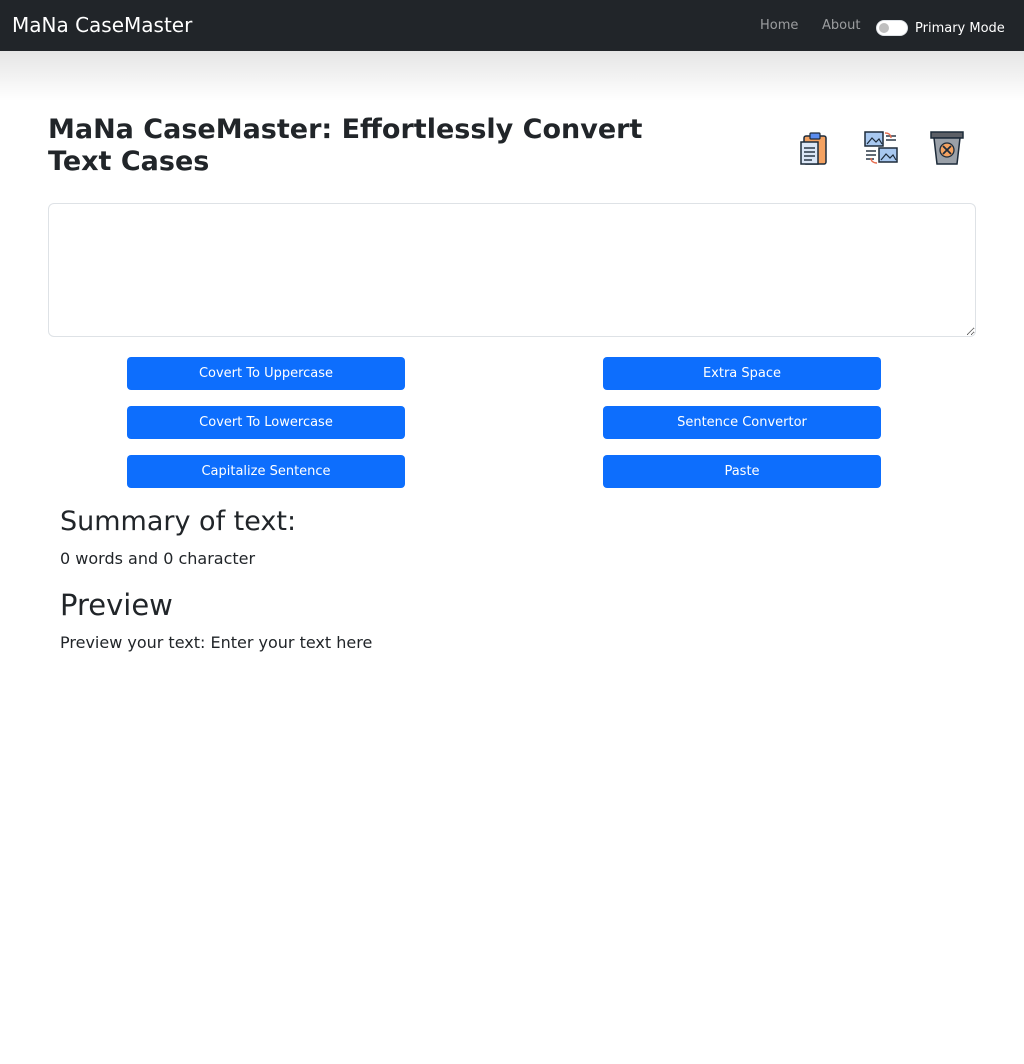 The height and width of the screenshot is (1064, 1024). What do you see at coordinates (881, 148) in the screenshot?
I see `convert-icon` at bounding box center [881, 148].